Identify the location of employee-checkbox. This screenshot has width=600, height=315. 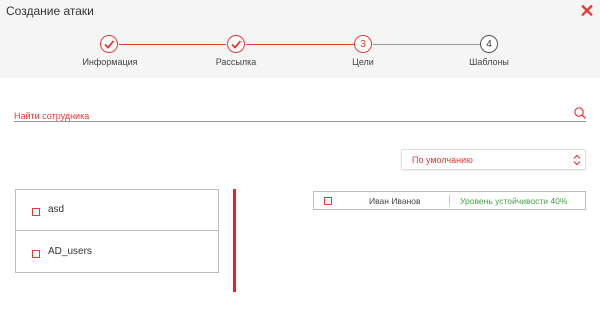
(328, 201).